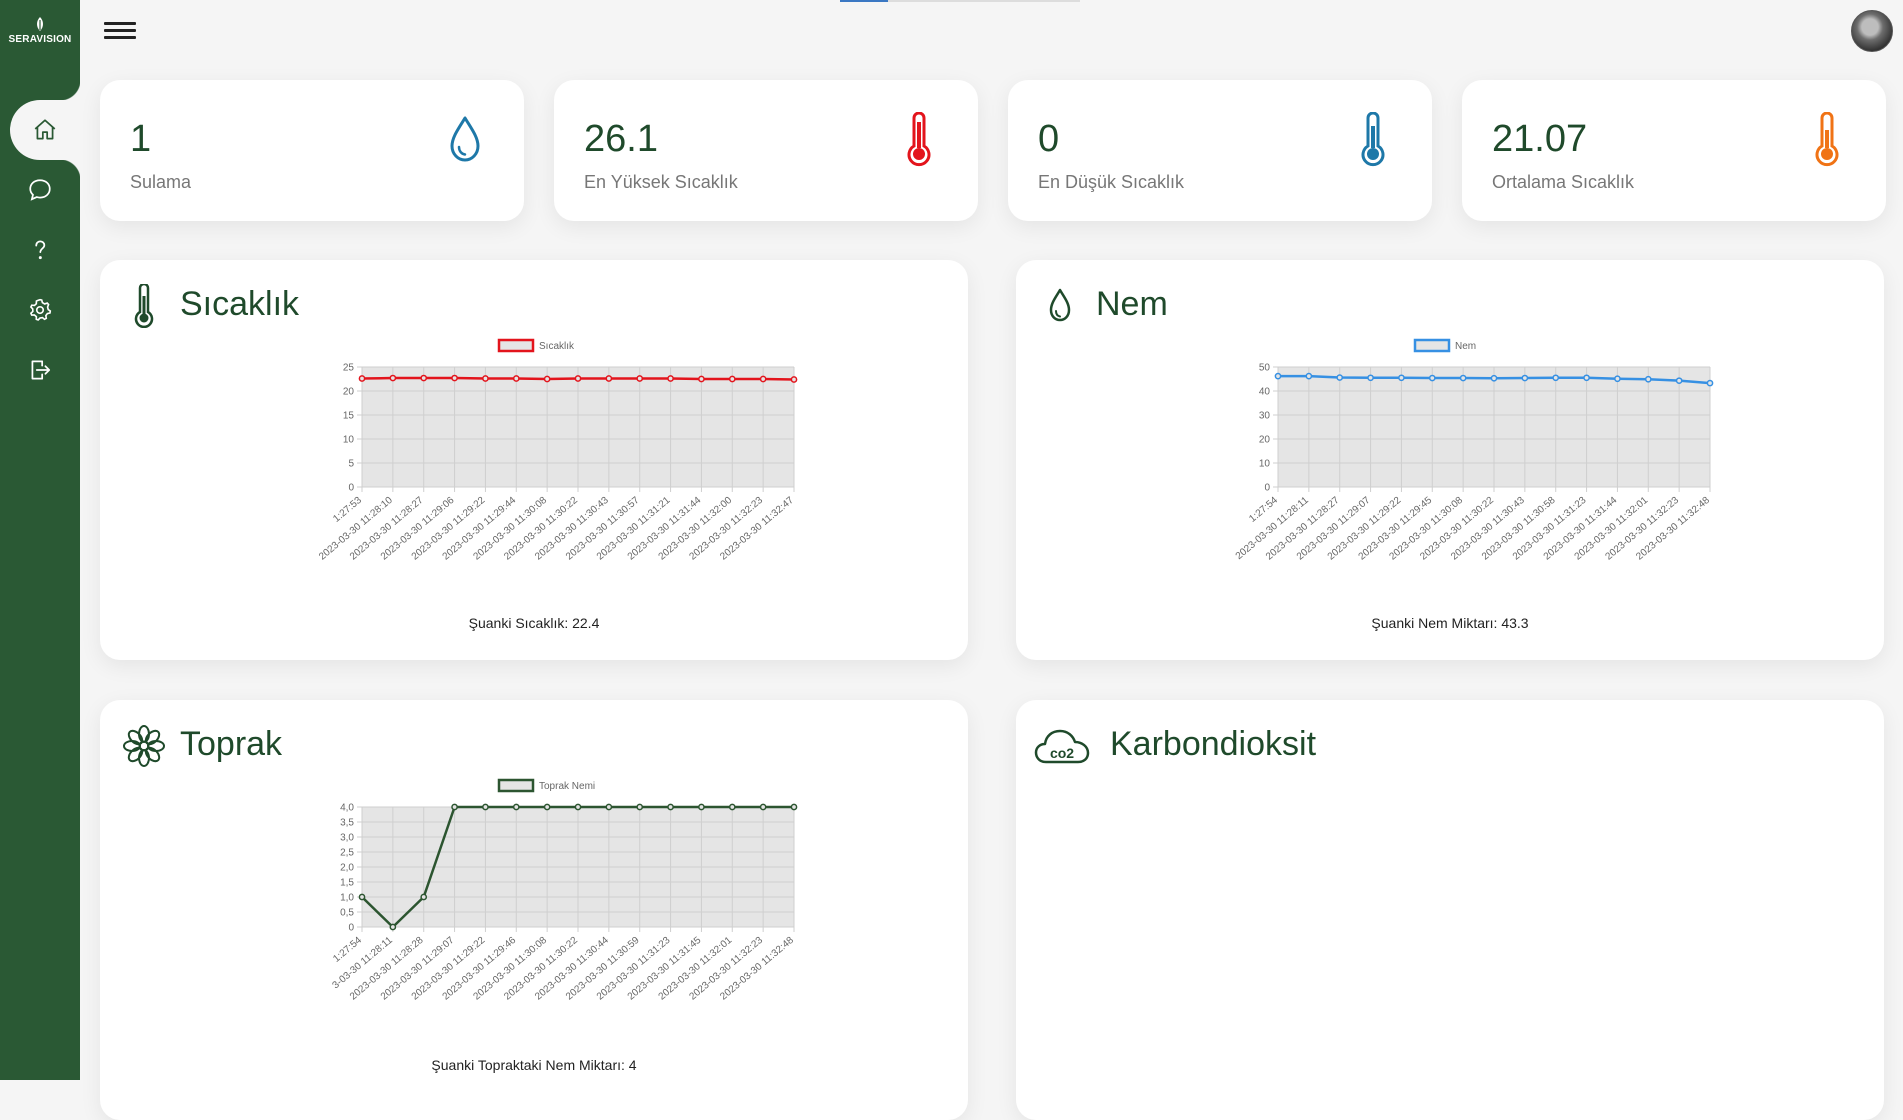 This screenshot has width=1903, height=1120. What do you see at coordinates (349, 416) in the screenshot?
I see `y-tick-label: 15` at bounding box center [349, 416].